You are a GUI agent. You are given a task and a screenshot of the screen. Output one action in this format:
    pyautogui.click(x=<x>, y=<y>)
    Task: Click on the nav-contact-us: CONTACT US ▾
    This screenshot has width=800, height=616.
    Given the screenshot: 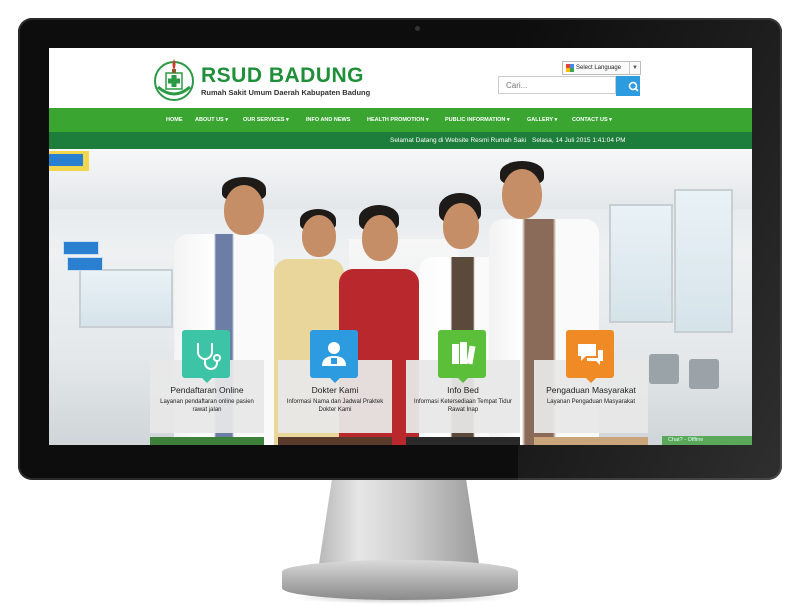 What is the action you would take?
    pyautogui.click(x=592, y=120)
    